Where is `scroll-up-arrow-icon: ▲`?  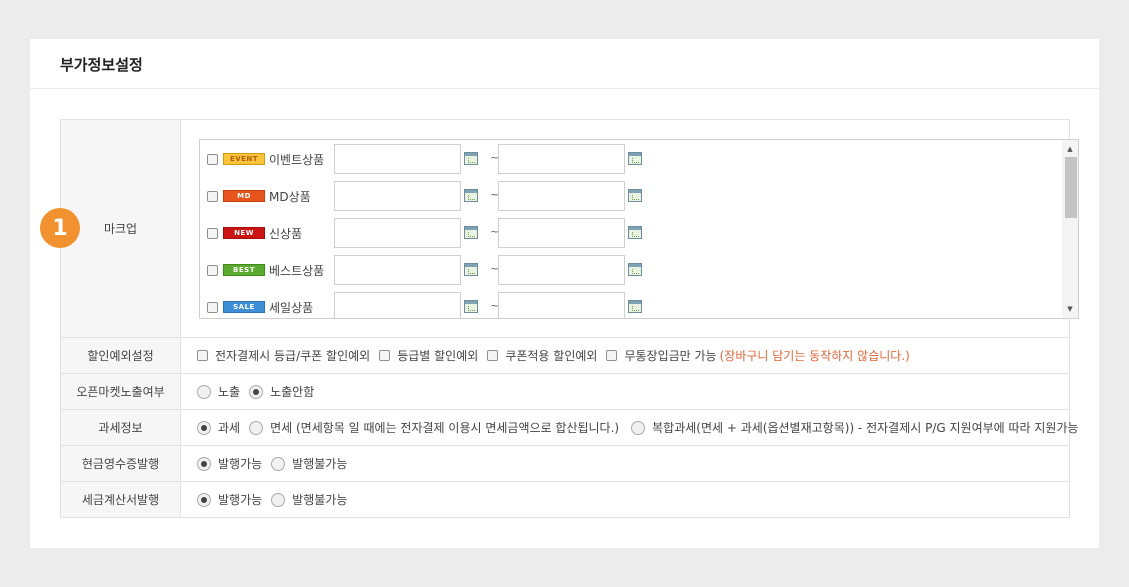 scroll-up-arrow-icon: ▲ is located at coordinates (1070, 149).